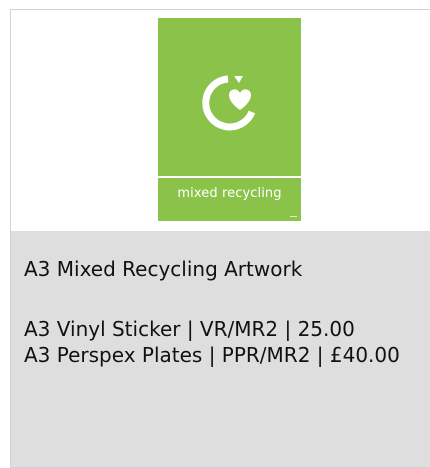 The width and height of the screenshot is (430, 468). I want to click on product-title: A3 Mixed Recycling Artwork, so click(163, 269).